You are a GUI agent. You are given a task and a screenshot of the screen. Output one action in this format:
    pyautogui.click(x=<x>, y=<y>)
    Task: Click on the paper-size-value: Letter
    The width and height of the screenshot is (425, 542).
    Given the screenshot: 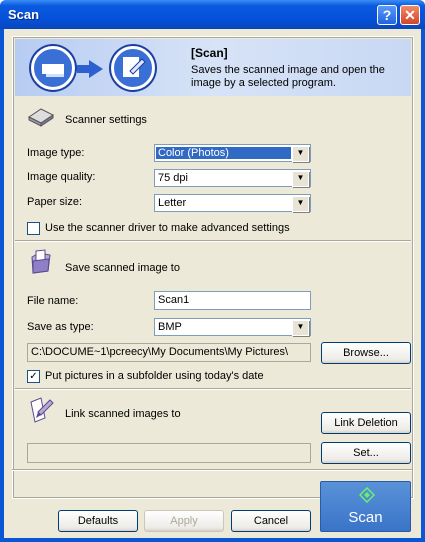 What is the action you would take?
    pyautogui.click(x=172, y=203)
    